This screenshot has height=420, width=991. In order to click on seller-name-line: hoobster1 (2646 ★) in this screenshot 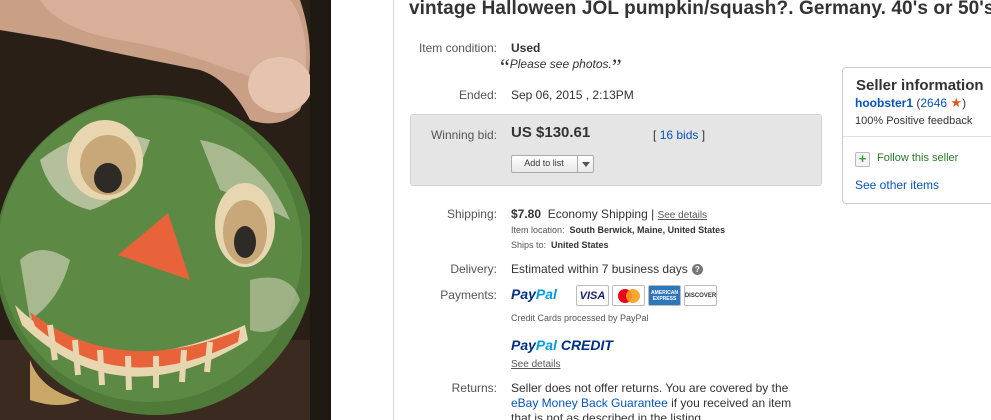, I will do `click(910, 103)`.